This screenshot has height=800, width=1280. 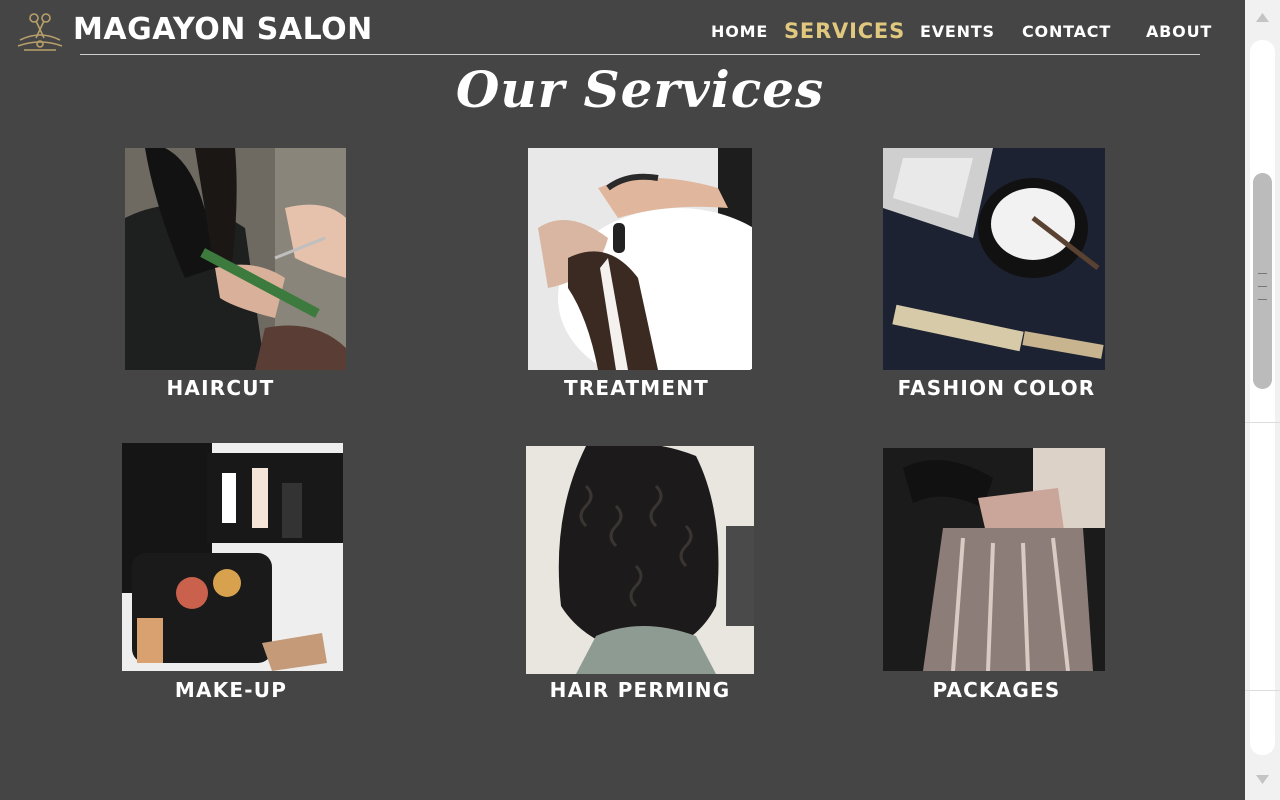 I want to click on nav-contact: CONTACT, so click(x=1066, y=31).